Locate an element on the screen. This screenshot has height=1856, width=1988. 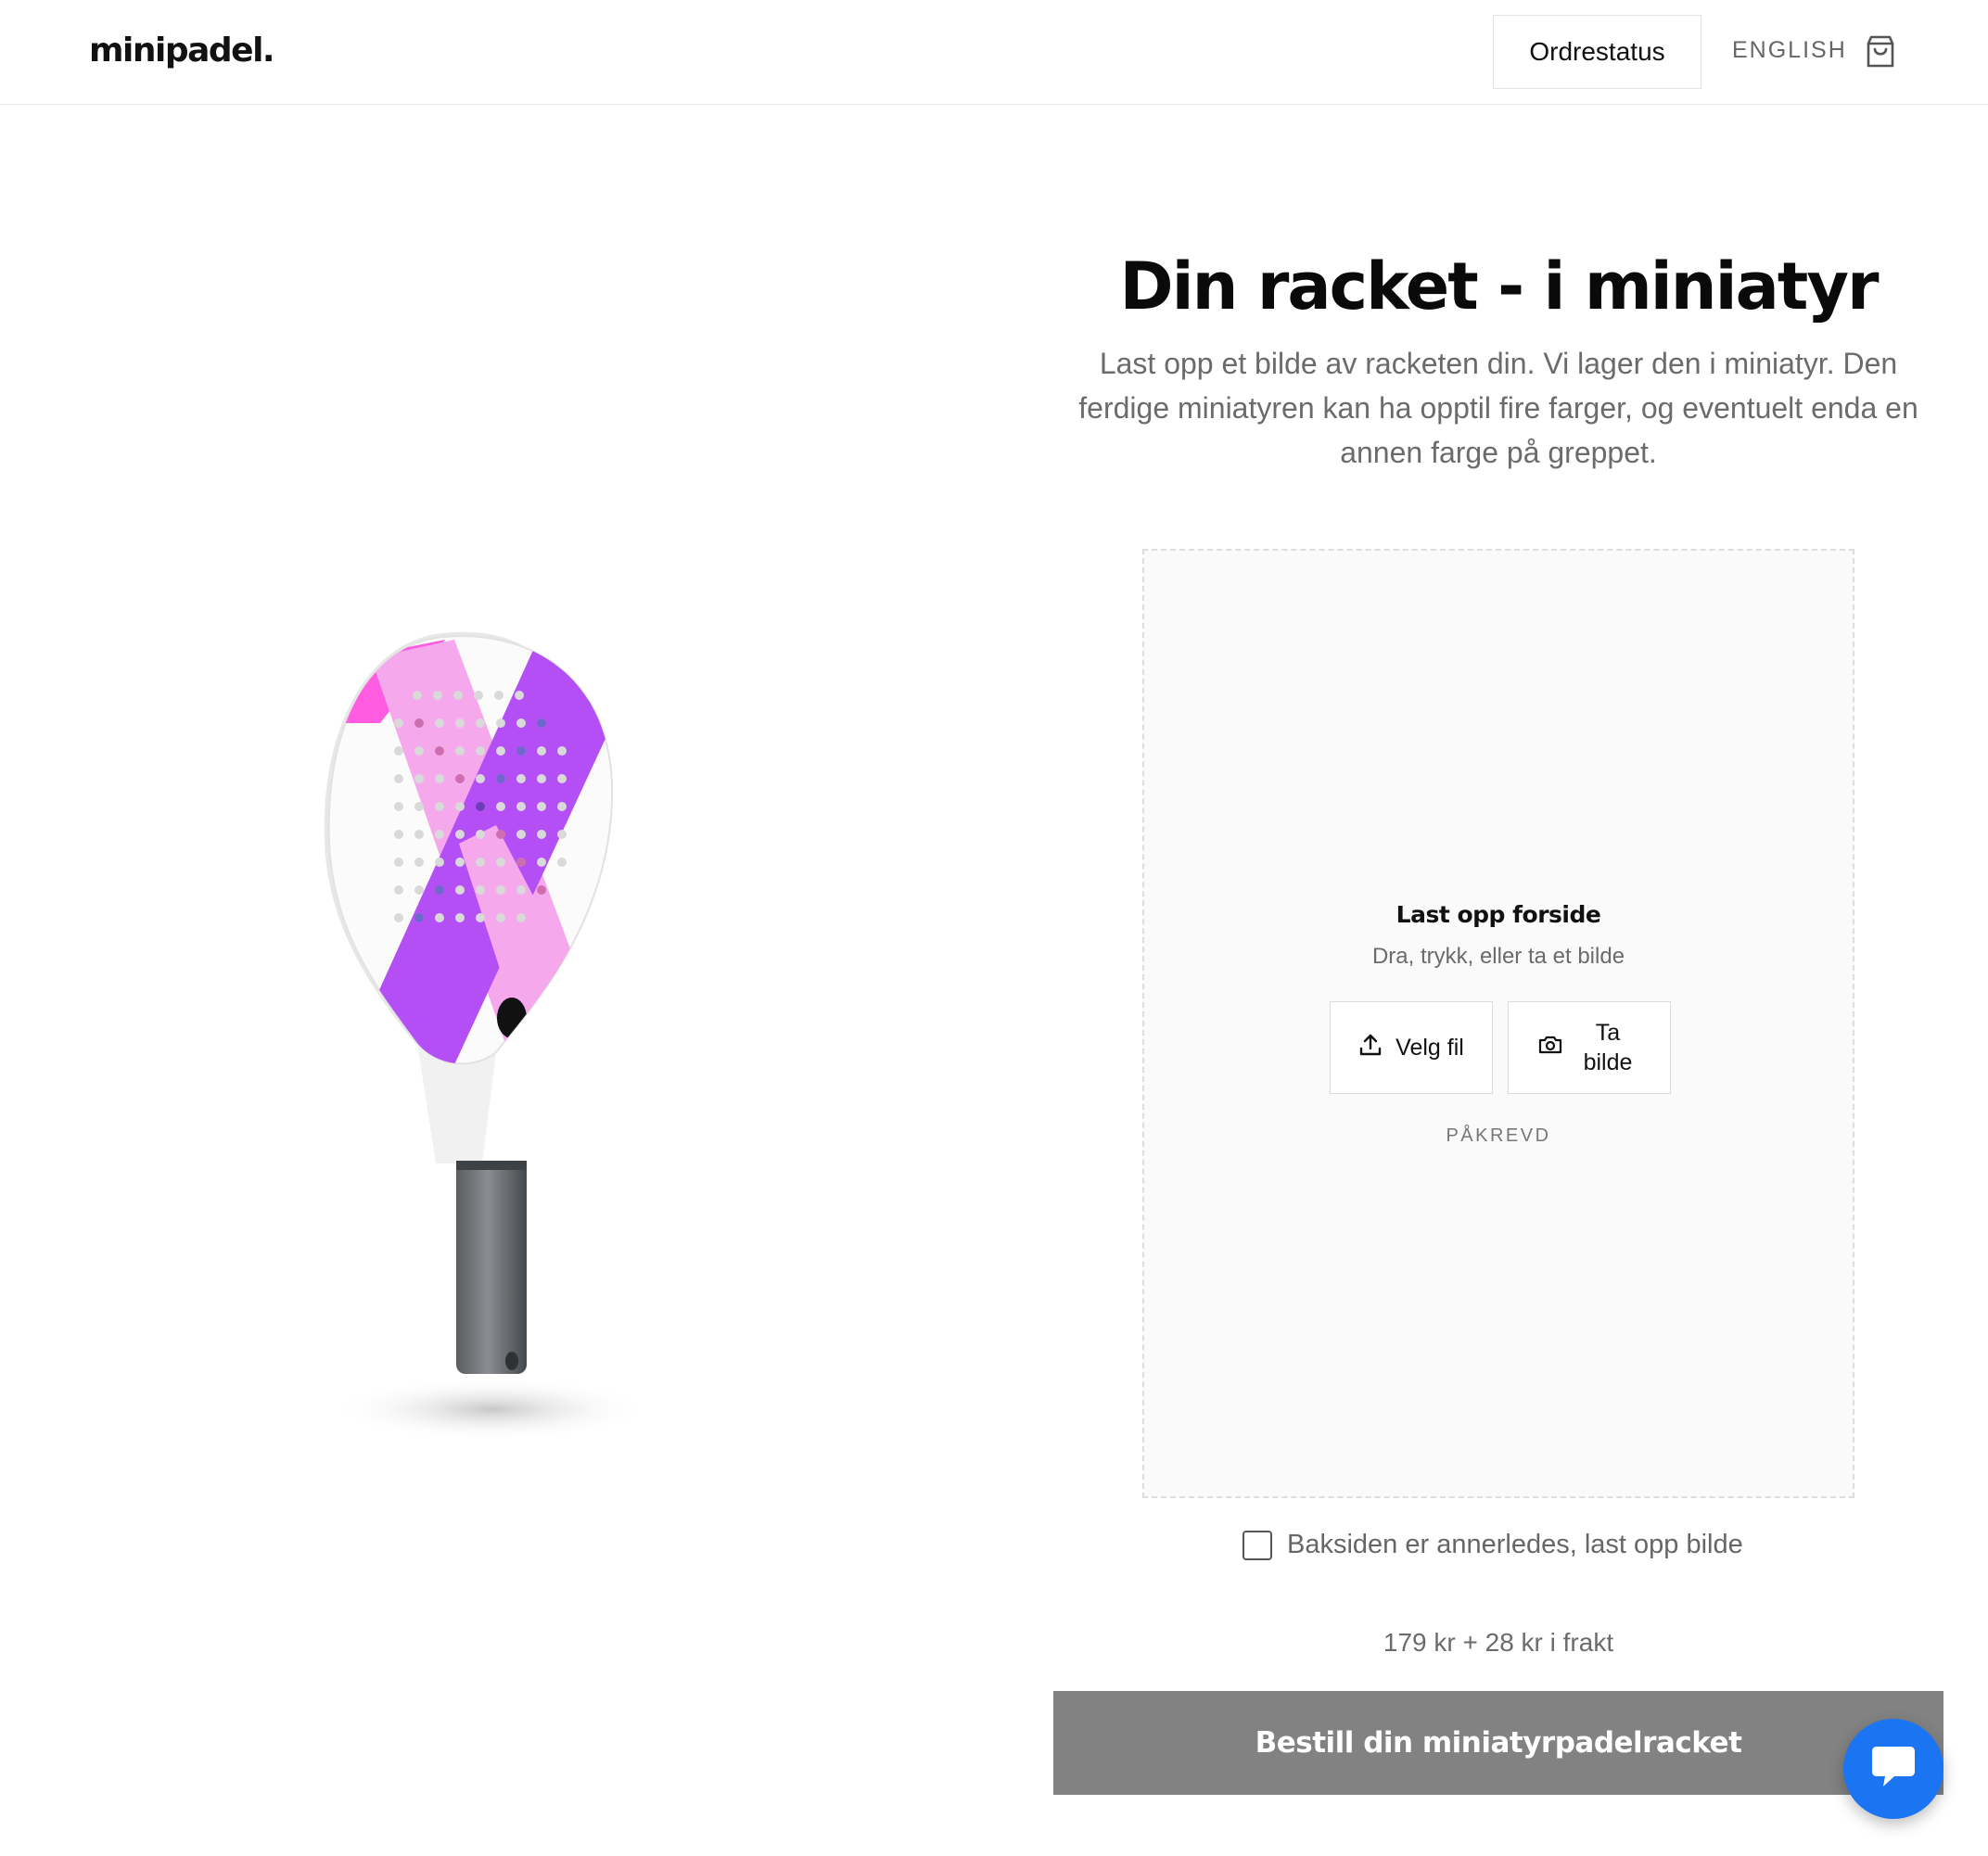
chat-widget-button is located at coordinates (1893, 1769).